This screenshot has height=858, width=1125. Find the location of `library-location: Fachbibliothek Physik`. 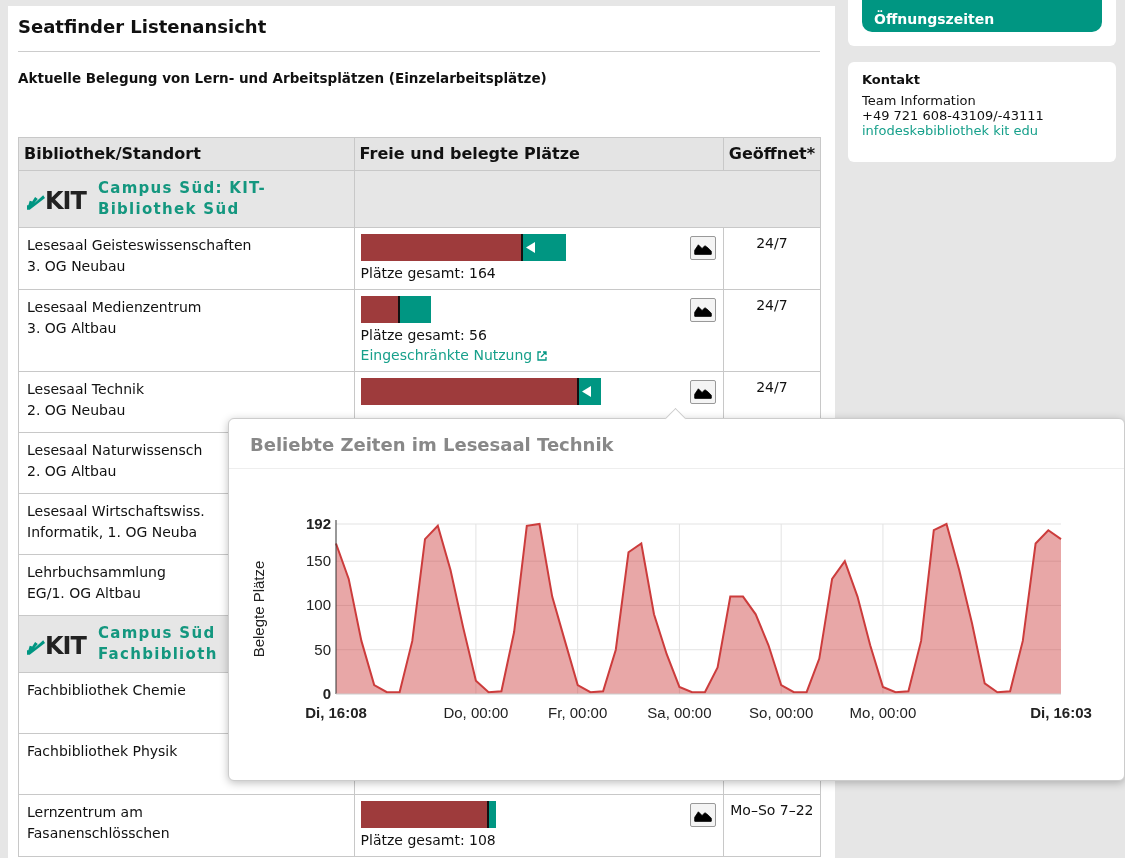

library-location: Fachbibliothek Physik is located at coordinates (102, 751).